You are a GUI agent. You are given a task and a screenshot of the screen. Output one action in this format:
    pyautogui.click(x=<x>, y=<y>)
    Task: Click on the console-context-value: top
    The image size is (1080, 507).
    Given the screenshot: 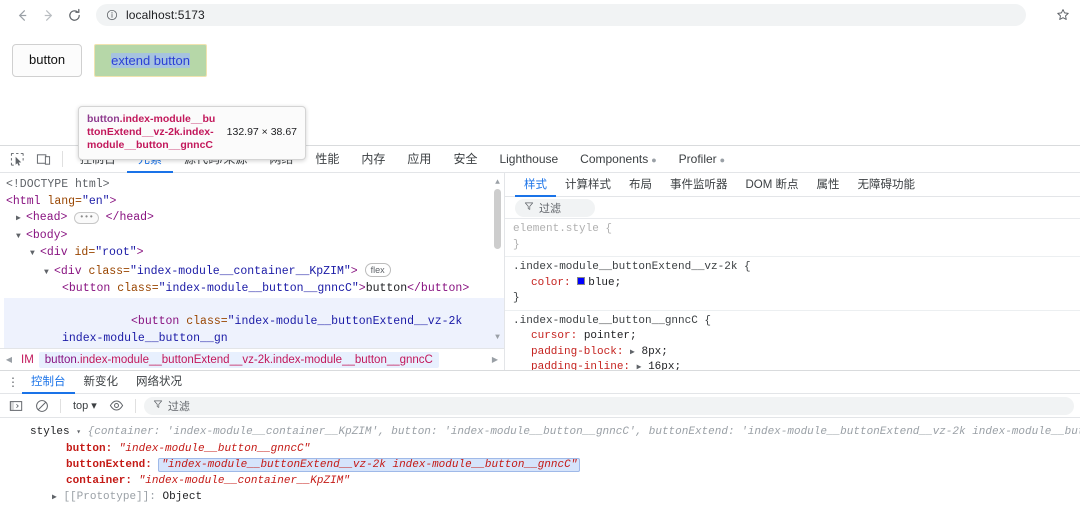 What is the action you would take?
    pyautogui.click(x=81, y=405)
    